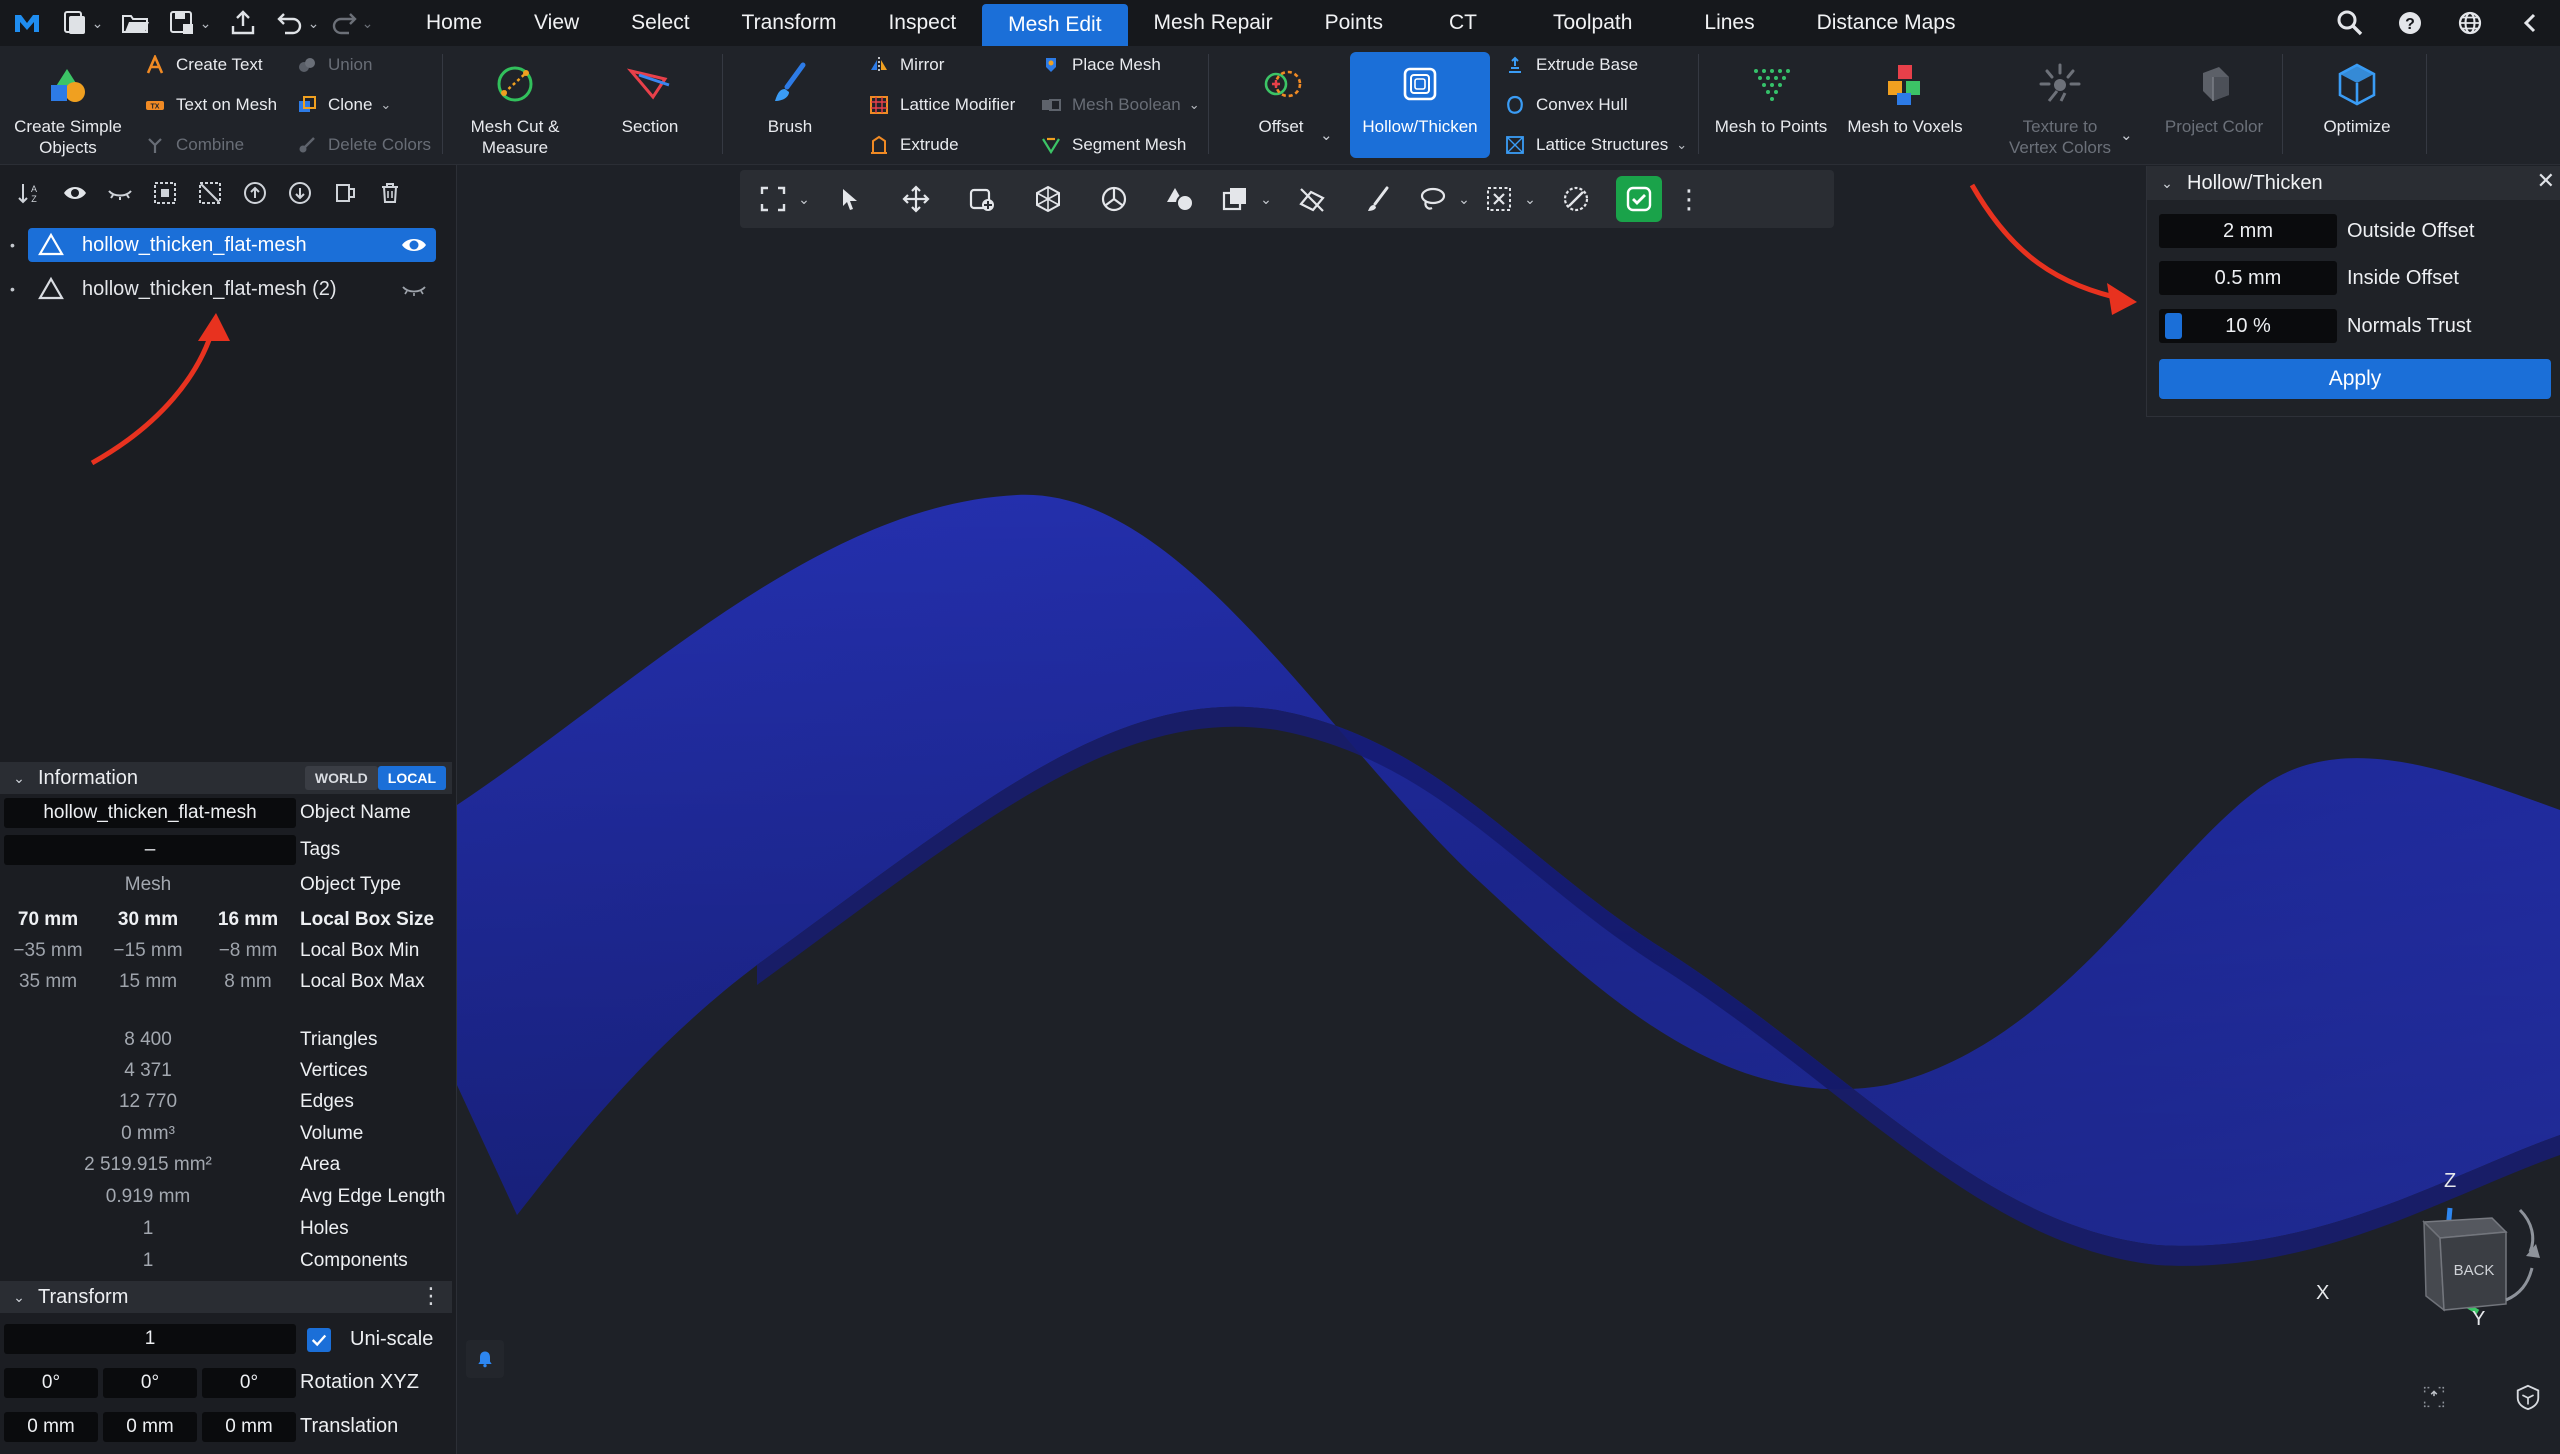 This screenshot has height=1454, width=2560. Describe the element at coordinates (2167, 182) in the screenshot. I see `chevron-down-icon: ⌄` at that location.